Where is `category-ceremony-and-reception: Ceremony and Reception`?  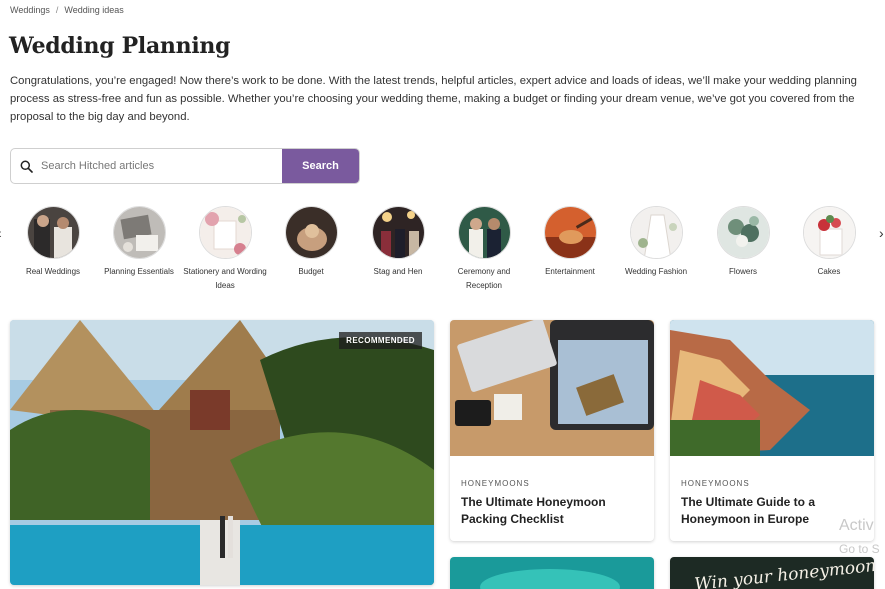 category-ceremony-and-reception: Ceremony and Reception is located at coordinates (484, 248).